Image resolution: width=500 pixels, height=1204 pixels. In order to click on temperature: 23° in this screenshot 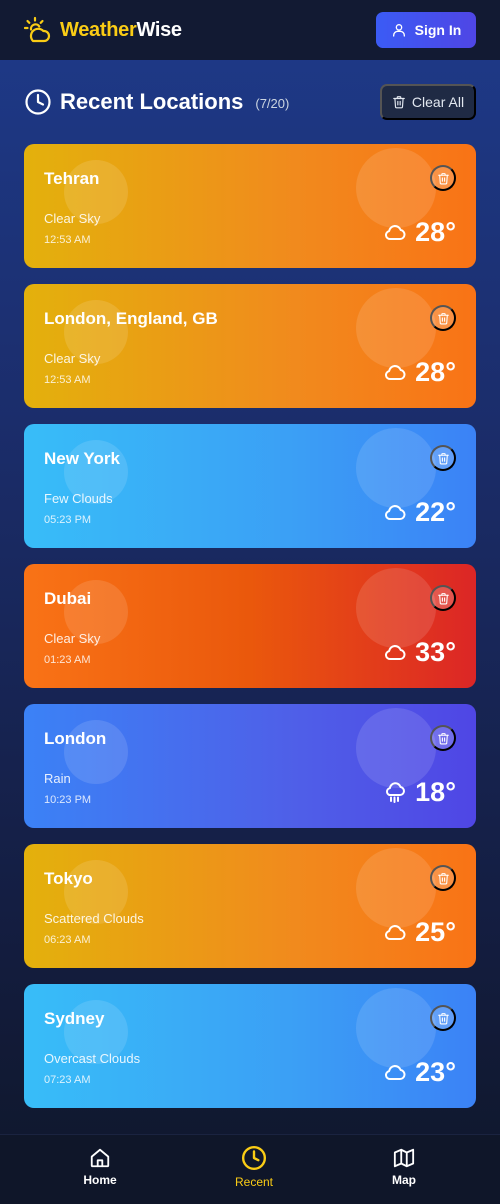, I will do `click(435, 1071)`.